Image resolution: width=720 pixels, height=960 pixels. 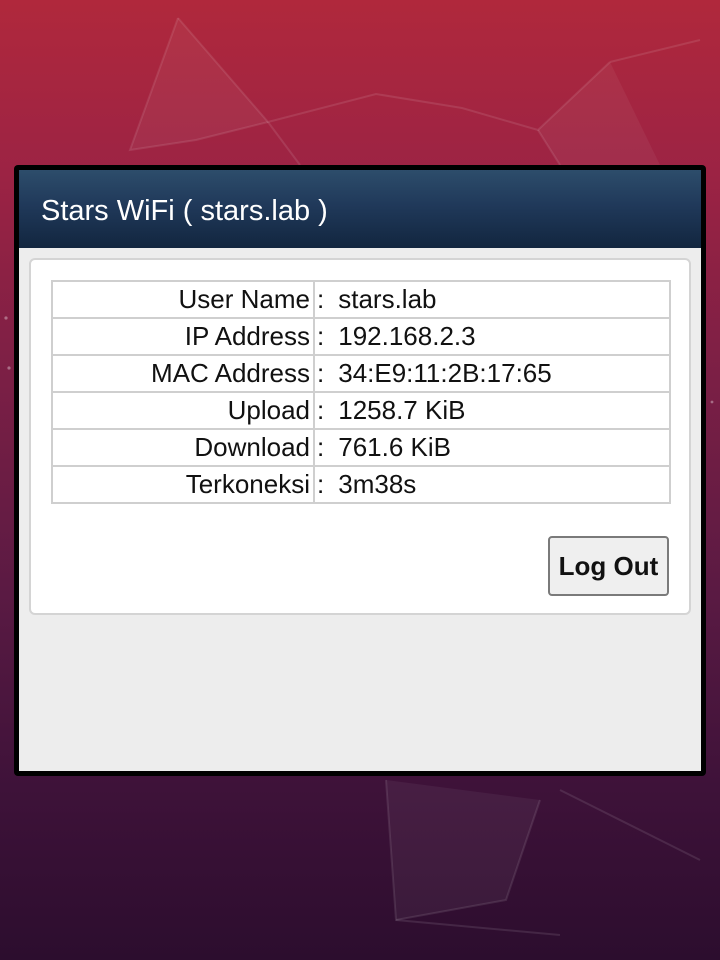 I want to click on table-row: Upload :1258.7 KiB, so click(x=361, y=410).